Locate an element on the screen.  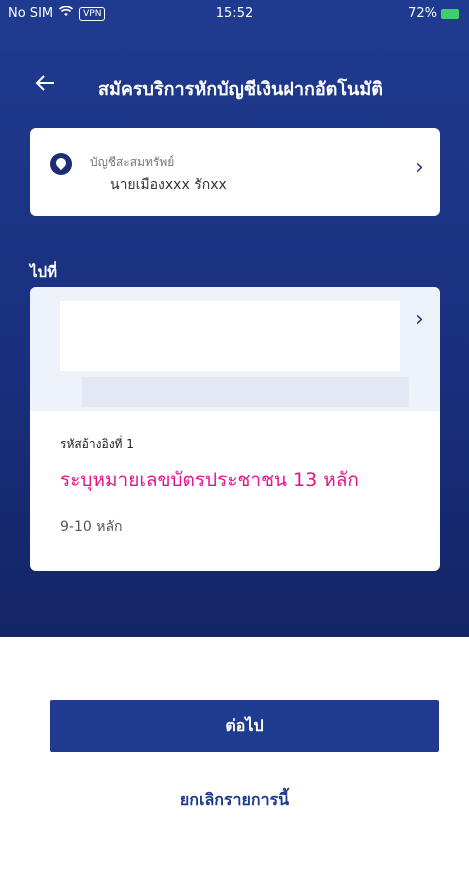
app-header: สมัครบริการหักบัญชีเงินฝากอัตโนมัติ is located at coordinates (234, 88).